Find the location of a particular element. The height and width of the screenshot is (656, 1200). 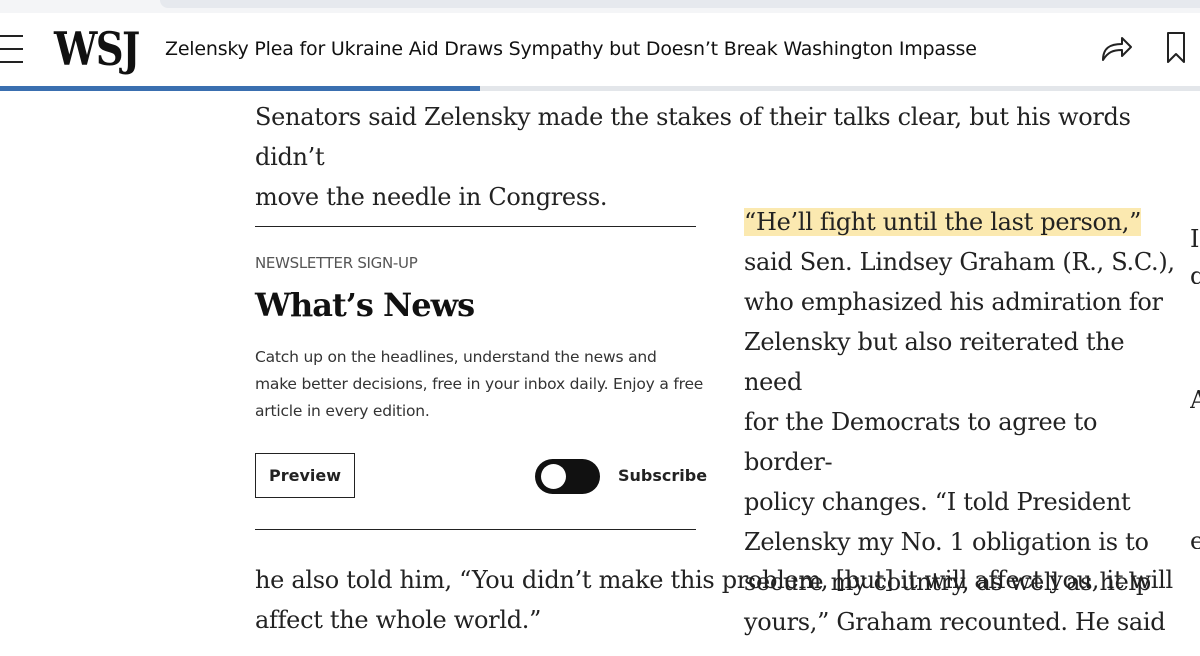

wsj-logo: WSJ is located at coordinates (97, 49).